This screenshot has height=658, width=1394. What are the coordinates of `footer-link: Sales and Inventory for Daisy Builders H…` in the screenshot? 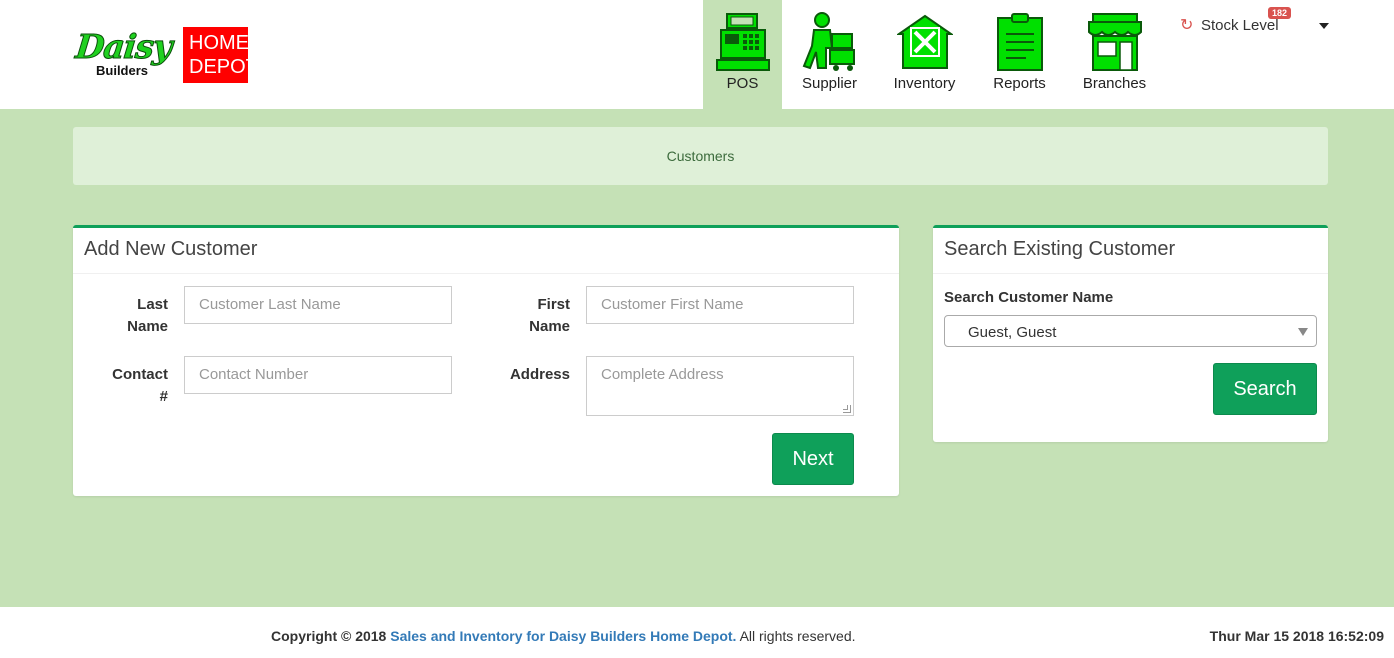 It's located at (563, 636).